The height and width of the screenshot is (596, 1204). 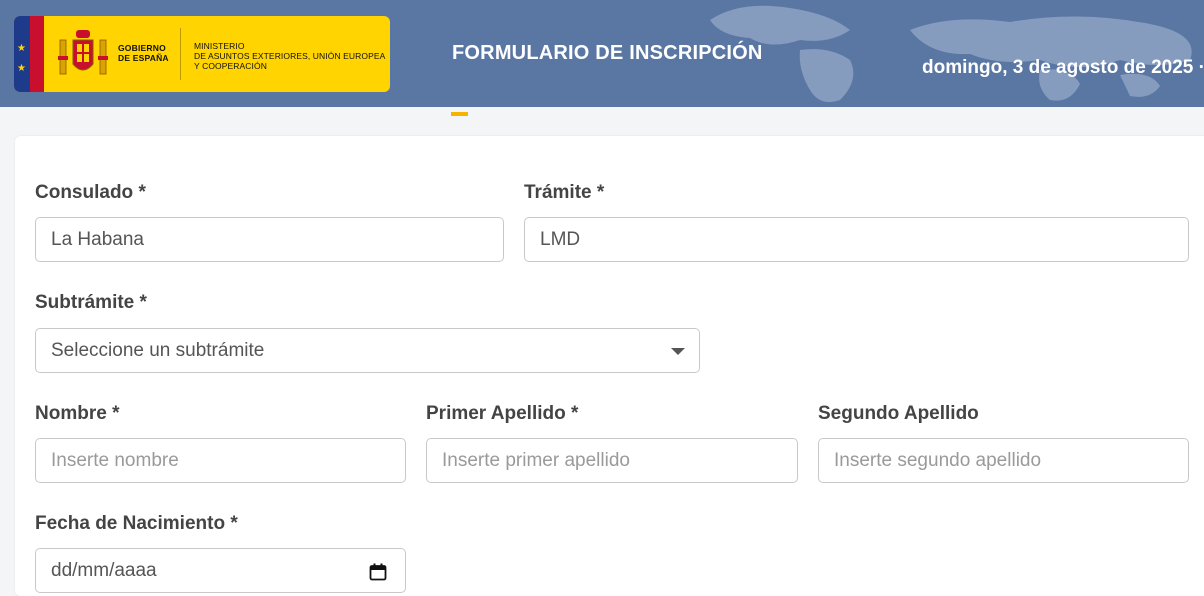 What do you see at coordinates (37, 54) in the screenshot?
I see `spain-flag-stripe` at bounding box center [37, 54].